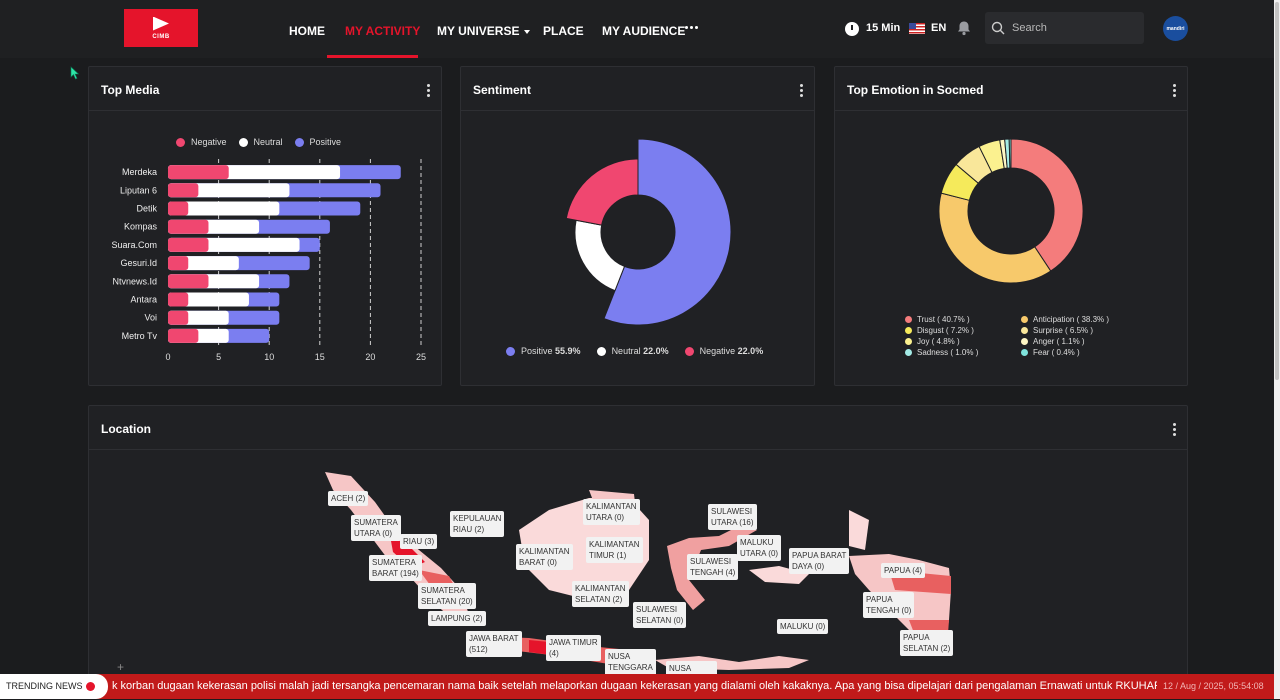 The height and width of the screenshot is (700, 1280). Describe the element at coordinates (1174, 429) in the screenshot. I see `location-menu-icon` at that location.